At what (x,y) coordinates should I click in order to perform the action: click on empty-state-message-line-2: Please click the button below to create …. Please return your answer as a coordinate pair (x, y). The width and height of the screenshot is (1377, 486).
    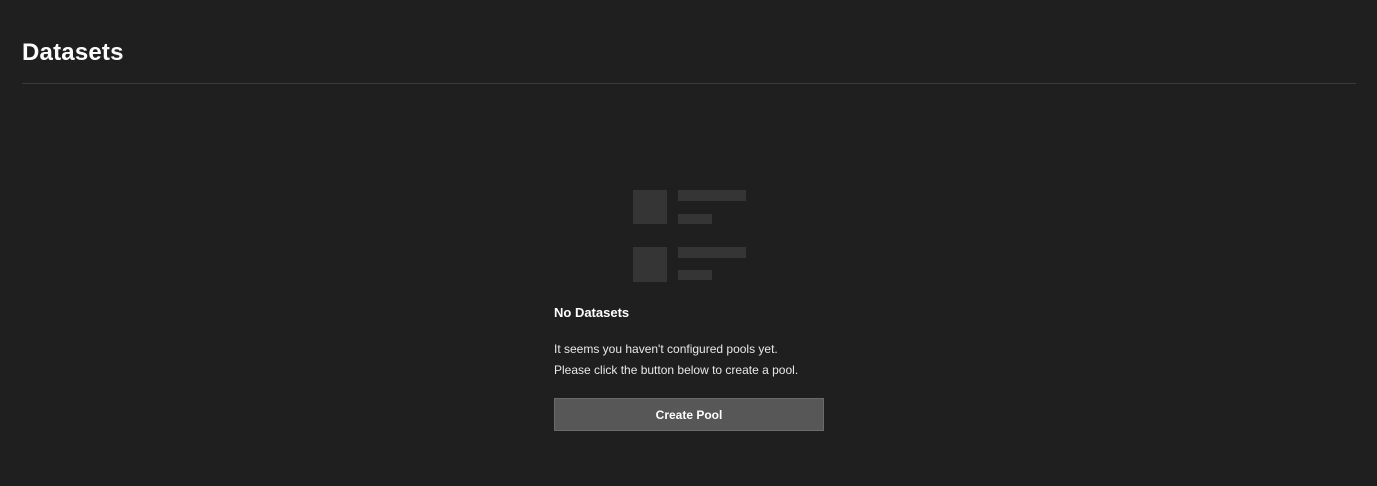
    Looking at the image, I should click on (676, 370).